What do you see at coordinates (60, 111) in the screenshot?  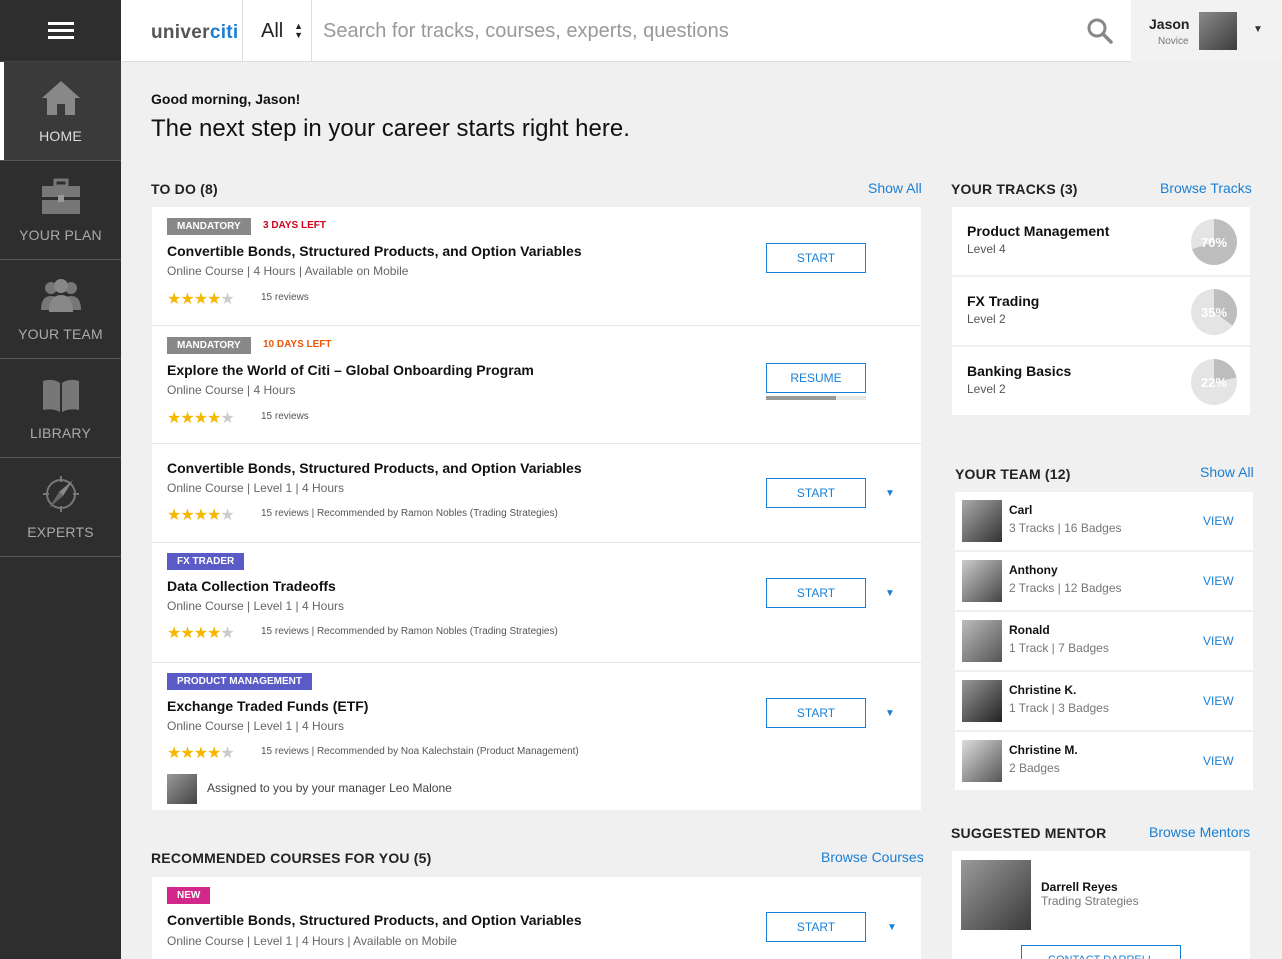 I see `sidebar-item-home: HOME` at bounding box center [60, 111].